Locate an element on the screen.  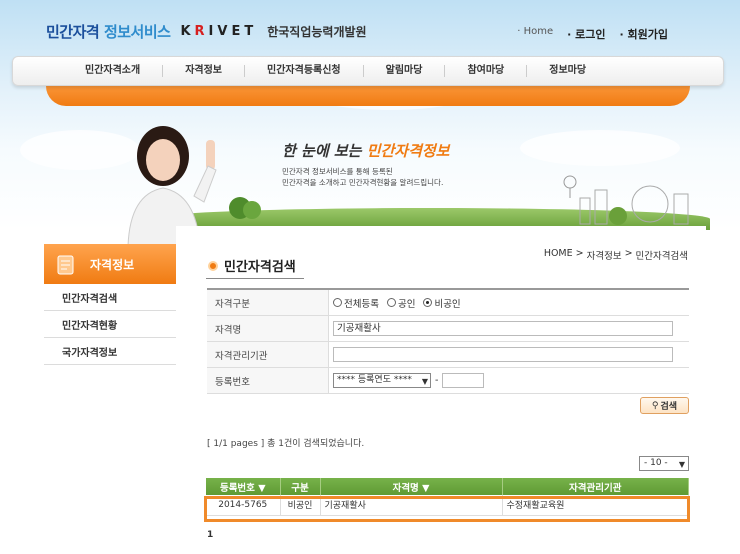
breadcrumb: HOME > 자격정보 > 민간자격검색 is located at coordinates (616, 255).